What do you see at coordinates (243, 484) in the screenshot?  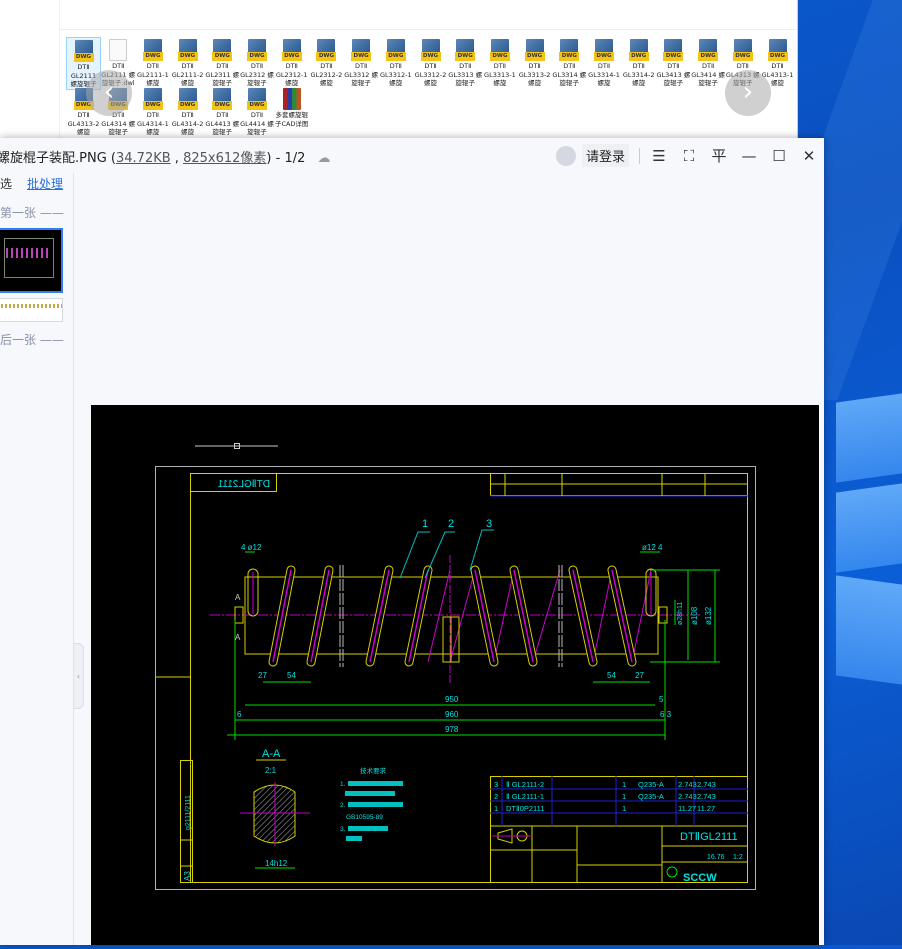 I see `drawing-number-mirrored: DTⅡGL2111` at bounding box center [243, 484].